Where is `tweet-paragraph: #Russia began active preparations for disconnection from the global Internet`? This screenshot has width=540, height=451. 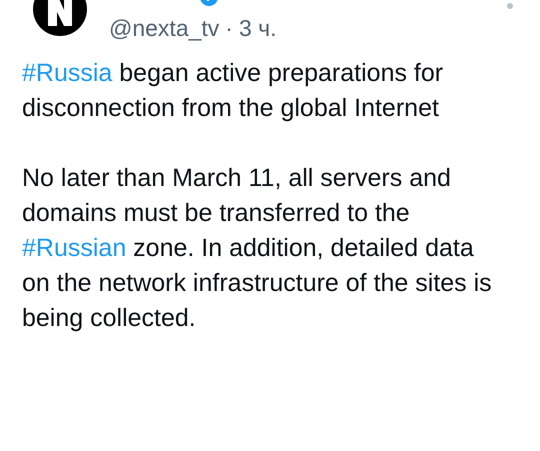
tweet-paragraph: #Russia began active preparations for disconnection from the global Internet is located at coordinates (233, 91).